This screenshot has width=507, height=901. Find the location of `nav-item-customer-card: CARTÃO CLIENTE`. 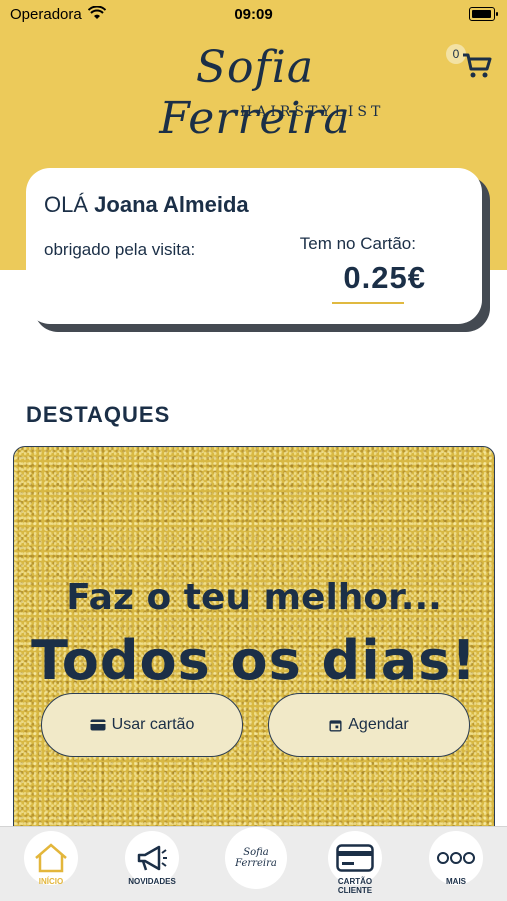

nav-item-customer-card: CARTÃO CLIENTE is located at coordinates (355, 863).